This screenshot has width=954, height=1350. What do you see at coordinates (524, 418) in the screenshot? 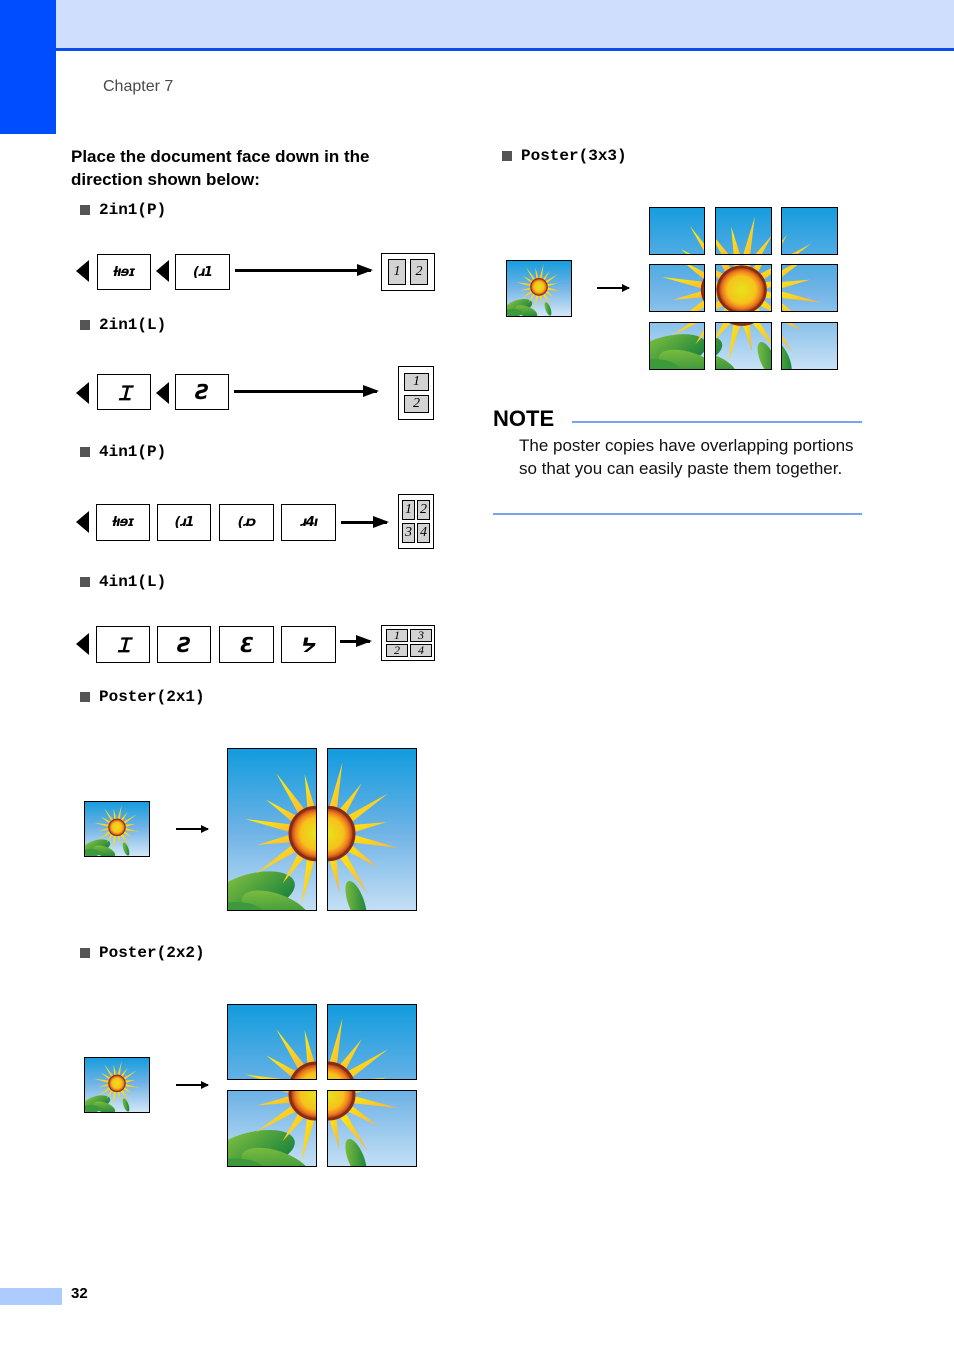
I see `note-title: NOTE` at bounding box center [524, 418].